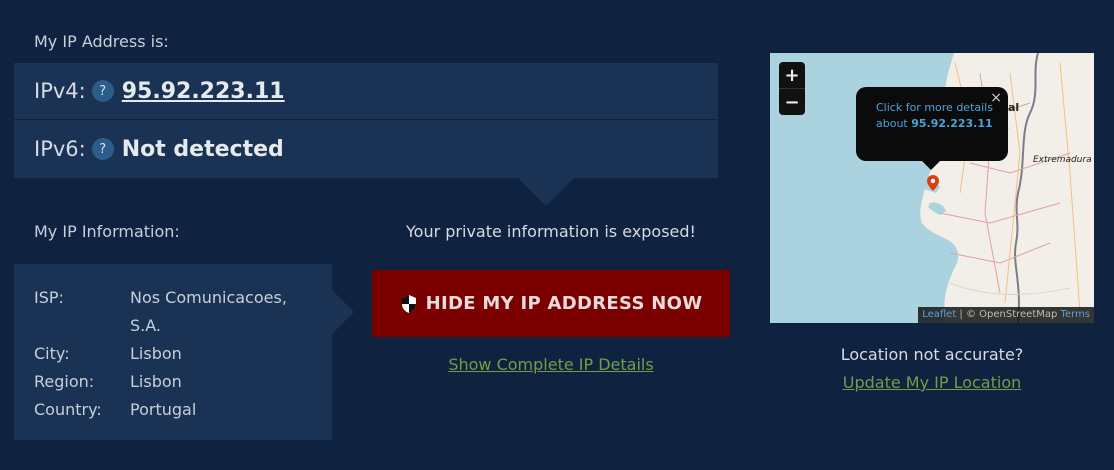 The width and height of the screenshot is (1114, 470). I want to click on popup-ip: 95.92.223.11, so click(952, 123).